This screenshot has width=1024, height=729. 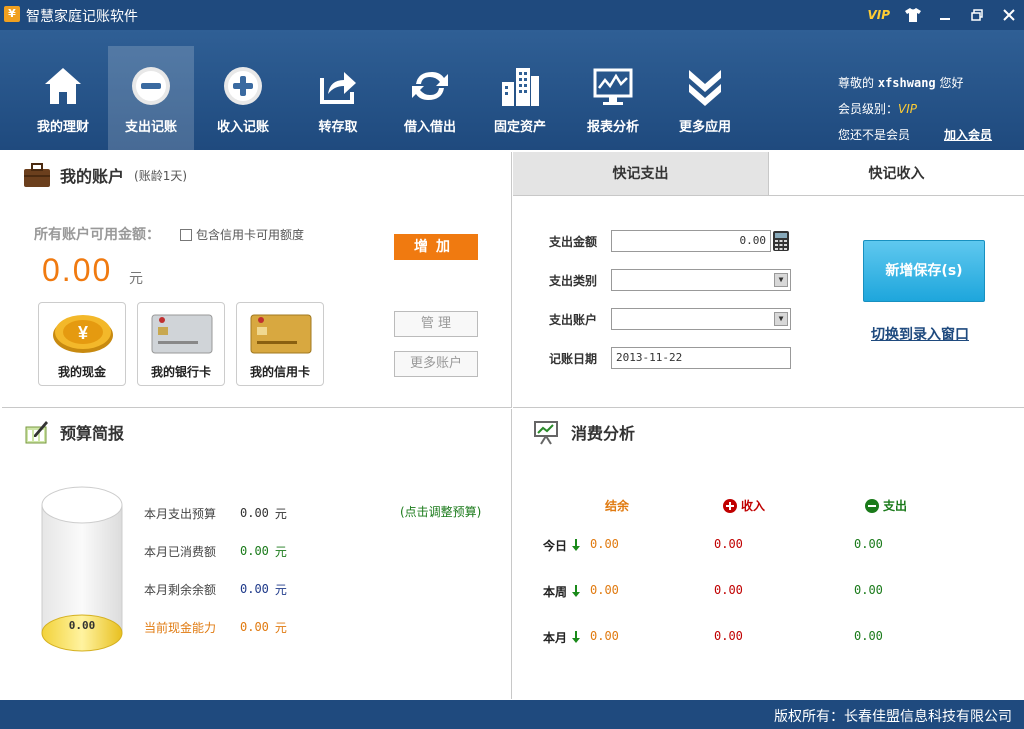 What do you see at coordinates (893, 717) in the screenshot?
I see `copyright-text: 版权所有：长春佳盟信息科技有限公司` at bounding box center [893, 717].